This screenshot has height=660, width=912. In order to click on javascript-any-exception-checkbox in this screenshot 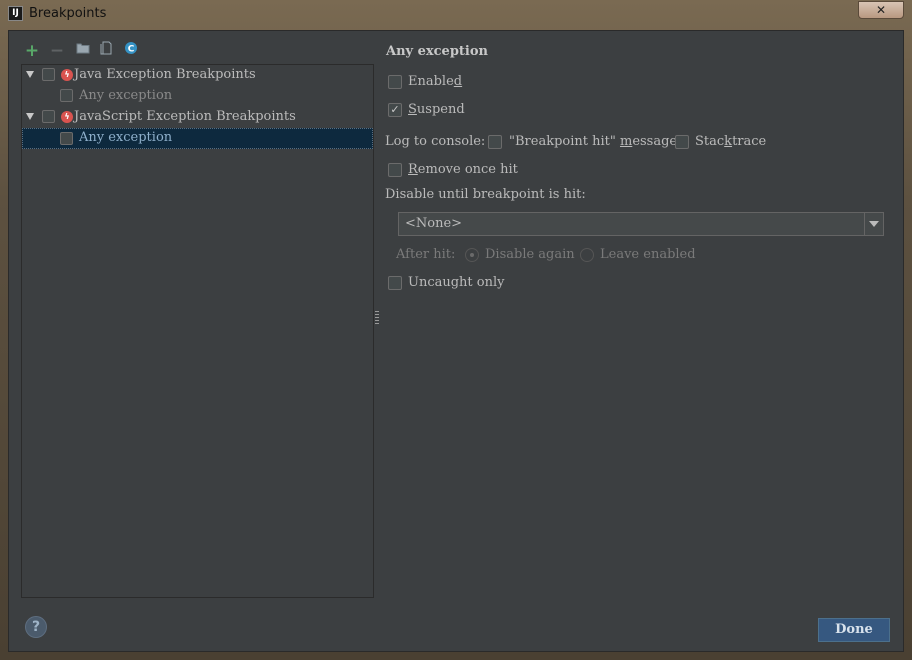, I will do `click(66, 138)`.